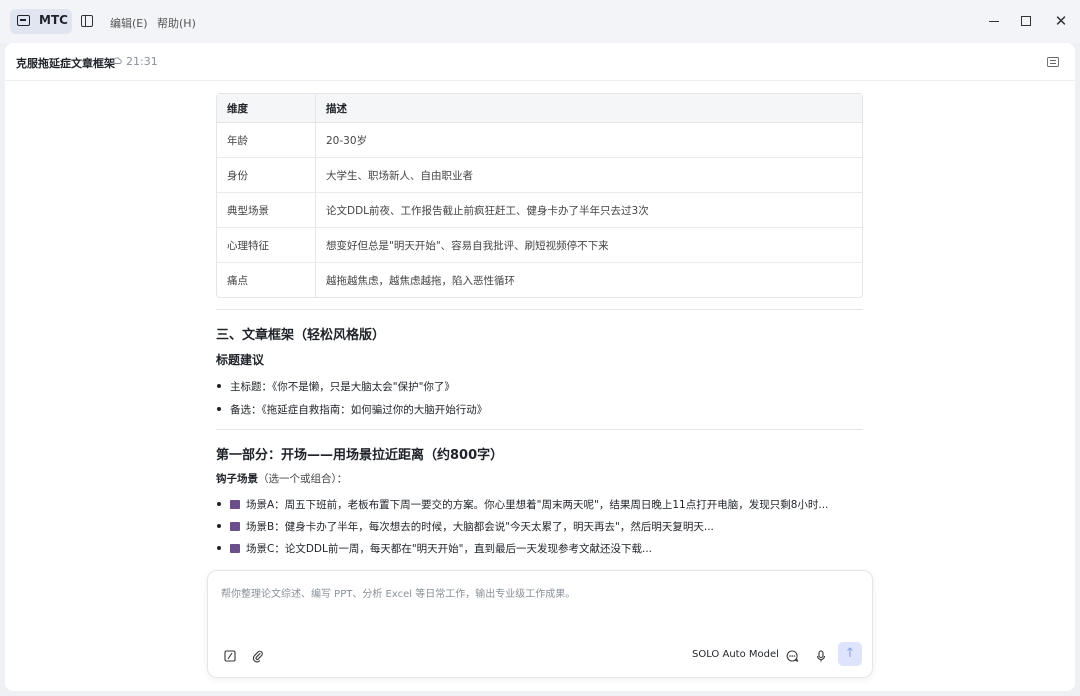  Describe the element at coordinates (266, 210) in the screenshot. I see `table-cell: 典型场景` at that location.